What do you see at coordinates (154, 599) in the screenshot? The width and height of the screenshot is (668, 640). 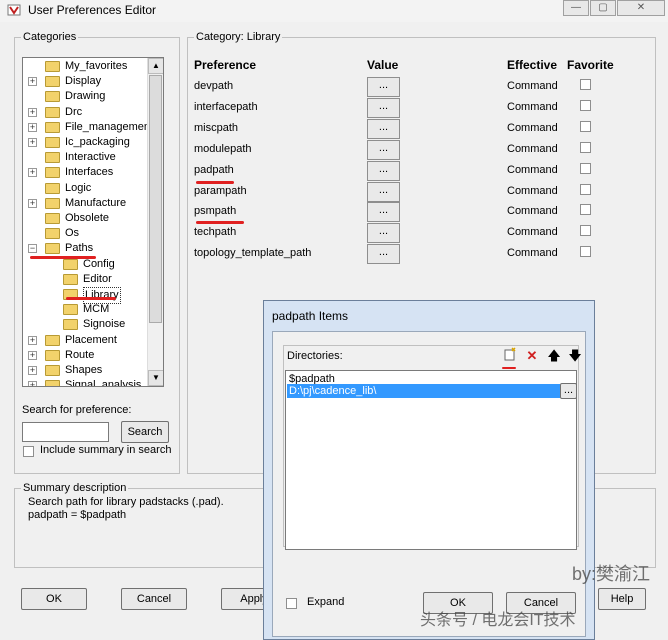 I see `cancel-button: Cancel` at bounding box center [154, 599].